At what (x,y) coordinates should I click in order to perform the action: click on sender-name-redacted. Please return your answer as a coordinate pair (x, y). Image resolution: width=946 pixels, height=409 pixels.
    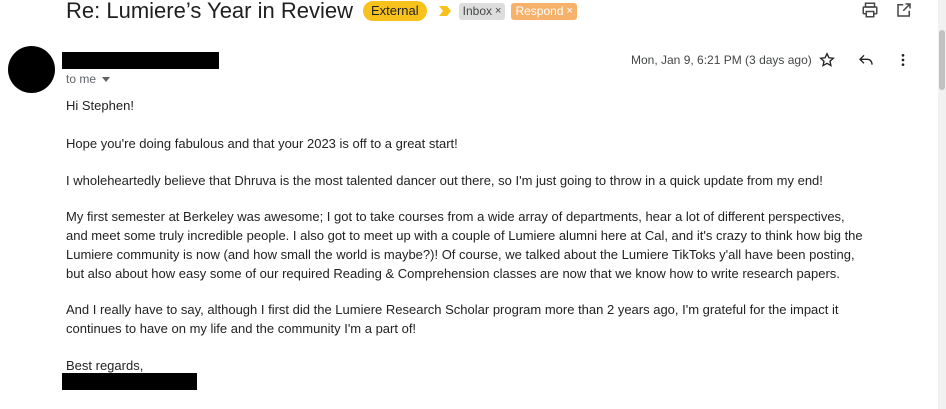
    Looking at the image, I should click on (140, 60).